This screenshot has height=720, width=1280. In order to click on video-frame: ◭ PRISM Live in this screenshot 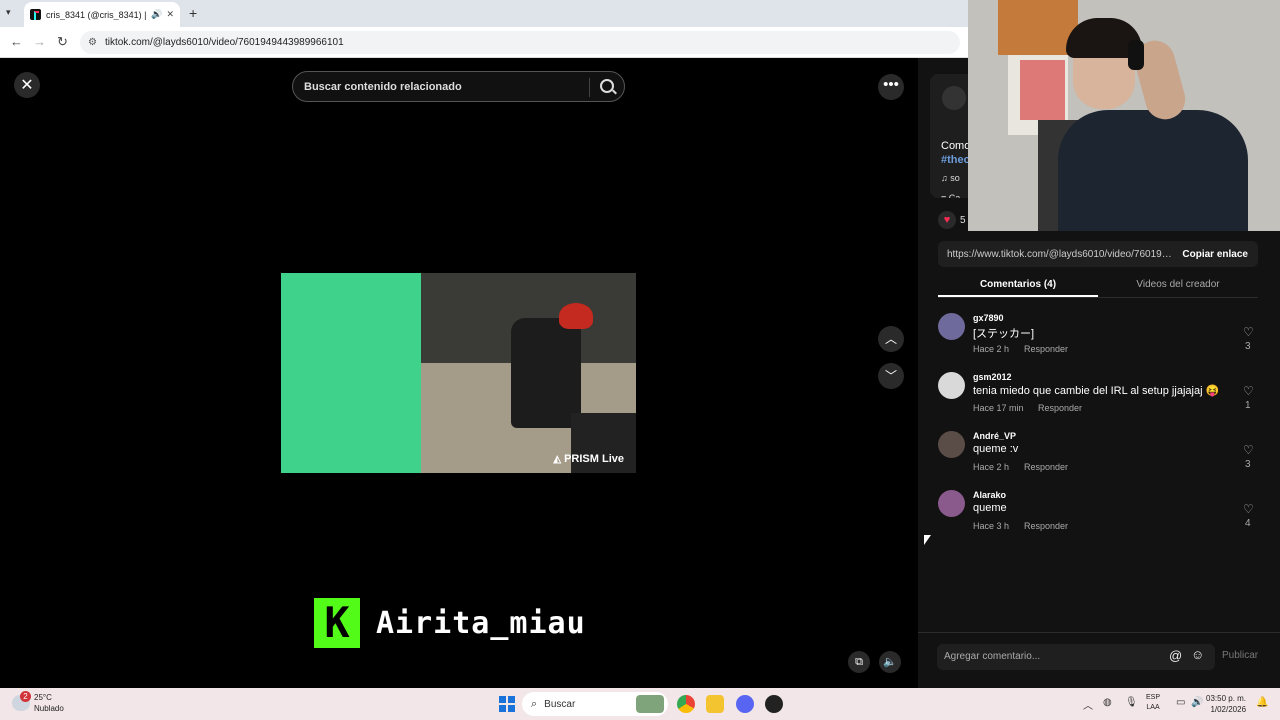, I will do `click(458, 373)`.